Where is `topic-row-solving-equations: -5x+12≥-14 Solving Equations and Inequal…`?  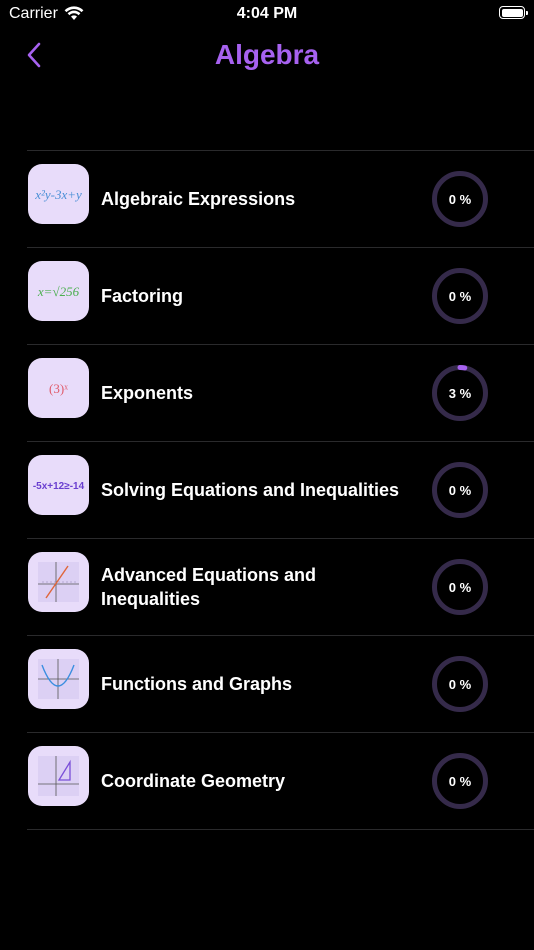 topic-row-solving-equations: -5x+12≥-14 Solving Equations and Inequal… is located at coordinates (280, 489).